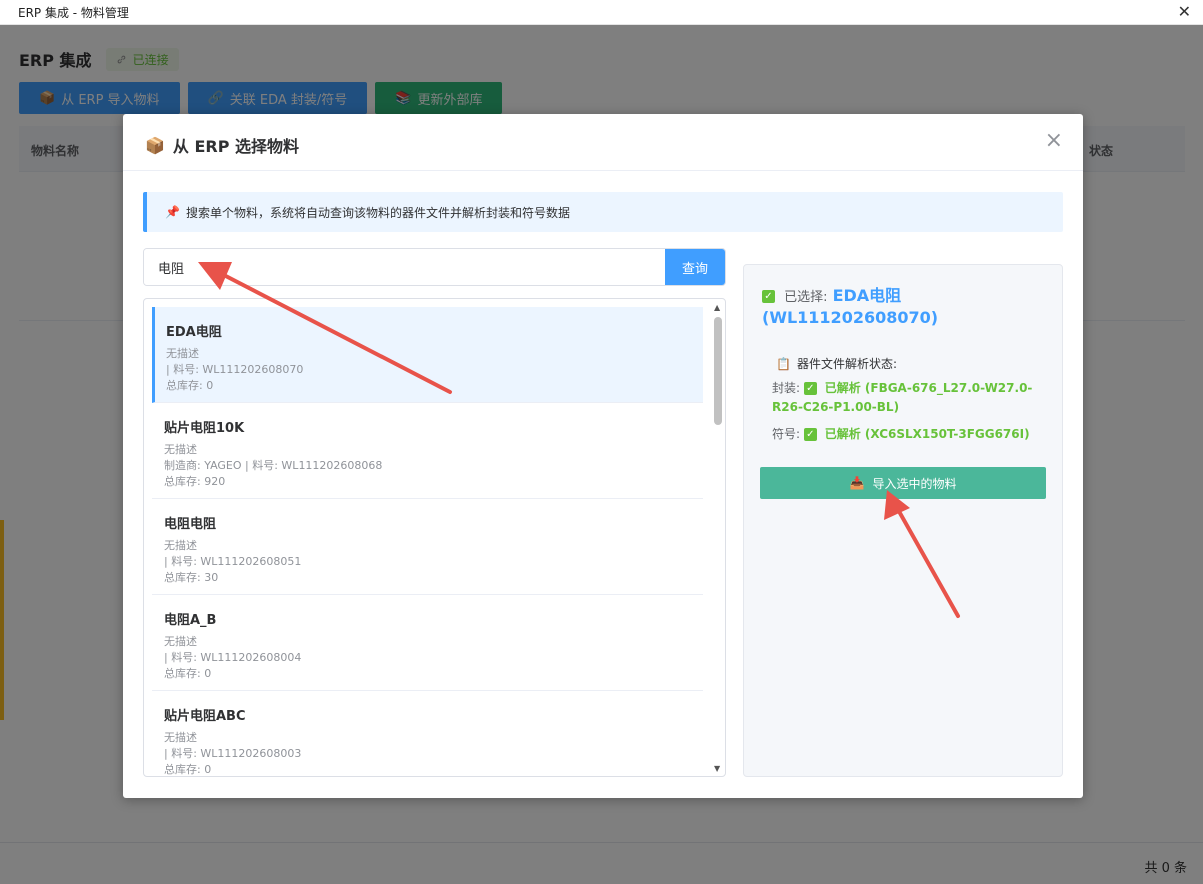  What do you see at coordinates (233, 561) in the screenshot?
I see `item-meta: | 料号: WL111202608051` at bounding box center [233, 561].